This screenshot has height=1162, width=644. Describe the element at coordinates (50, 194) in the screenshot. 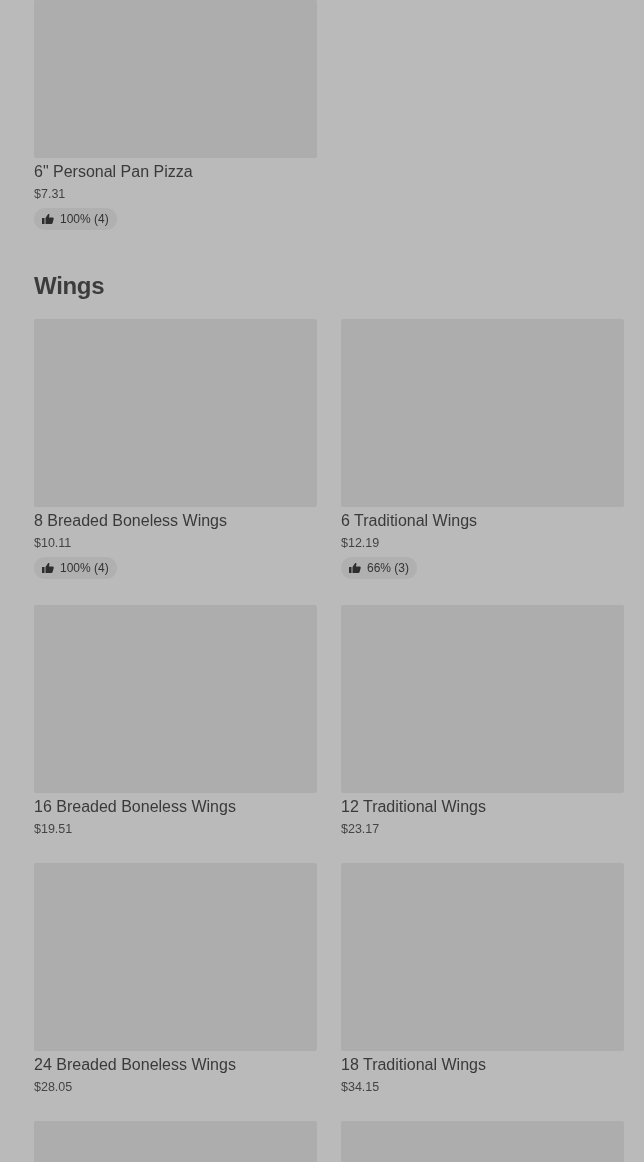

I see `item-price: $7.31` at that location.